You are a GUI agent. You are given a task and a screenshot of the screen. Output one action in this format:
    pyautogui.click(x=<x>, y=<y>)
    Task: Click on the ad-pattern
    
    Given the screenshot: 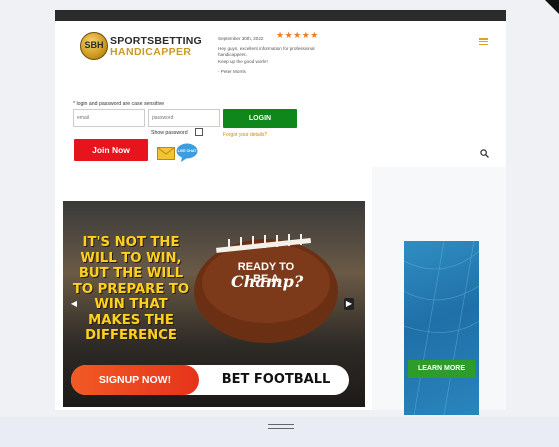 What is the action you would take?
    pyautogui.click(x=441, y=328)
    